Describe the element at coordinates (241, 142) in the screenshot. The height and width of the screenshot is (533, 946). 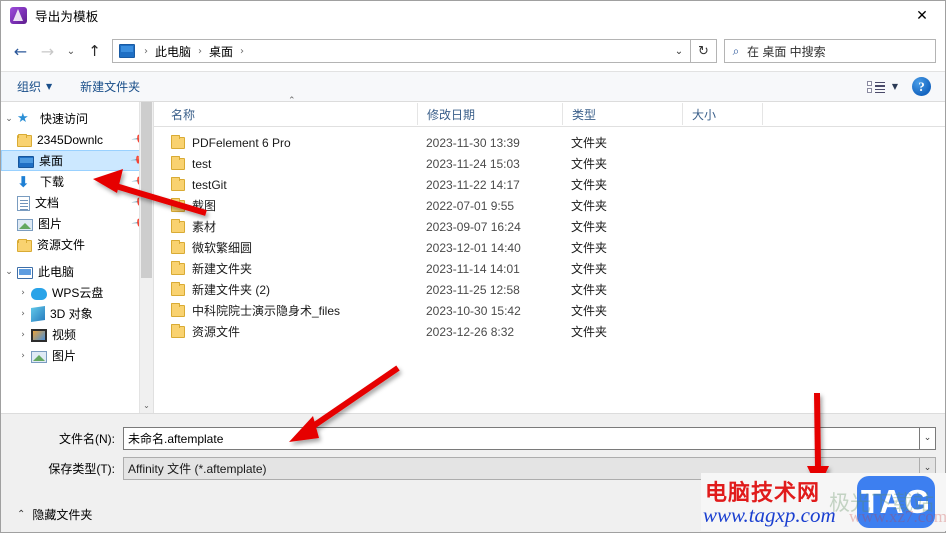
I see `file-name: PDFelement 6 Pro` at that location.